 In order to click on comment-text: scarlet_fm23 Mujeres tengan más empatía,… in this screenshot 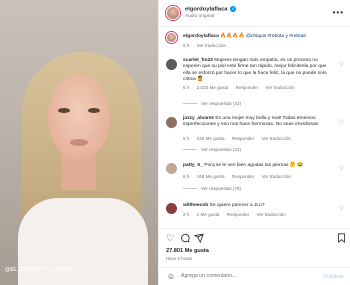, I will do `click(259, 70)`.